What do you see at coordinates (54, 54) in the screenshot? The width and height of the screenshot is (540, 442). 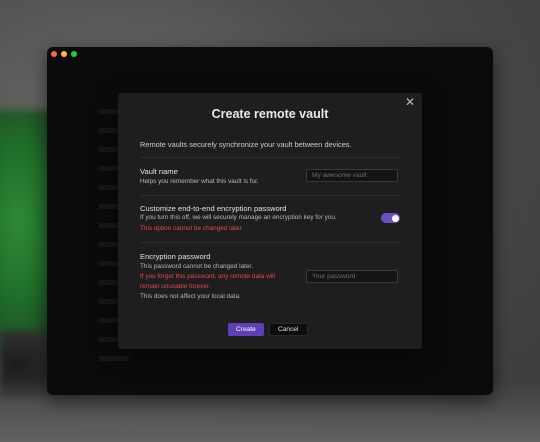 I see `window-close-button` at bounding box center [54, 54].